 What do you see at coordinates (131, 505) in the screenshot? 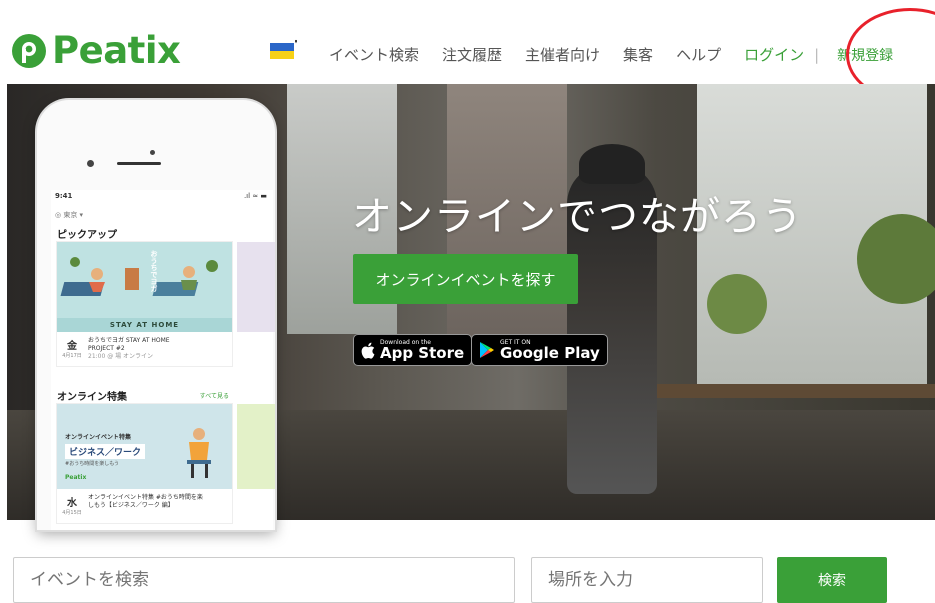
I see `event2-title-line2: しもう【ビジネス／ワーク 編】` at bounding box center [131, 505].